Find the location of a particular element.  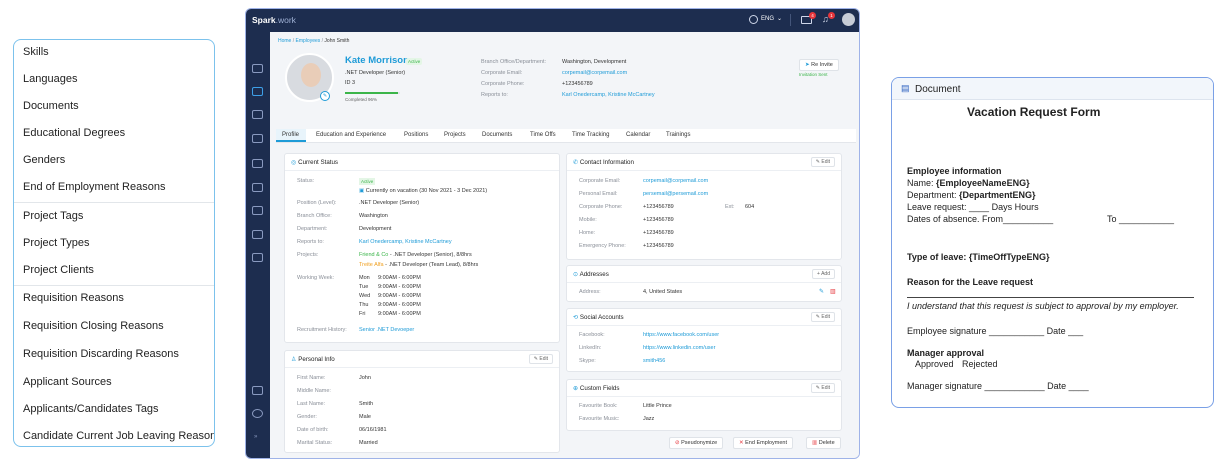

employee-signature-line: Employee signature ___________ Date ___ is located at coordinates (995, 331).